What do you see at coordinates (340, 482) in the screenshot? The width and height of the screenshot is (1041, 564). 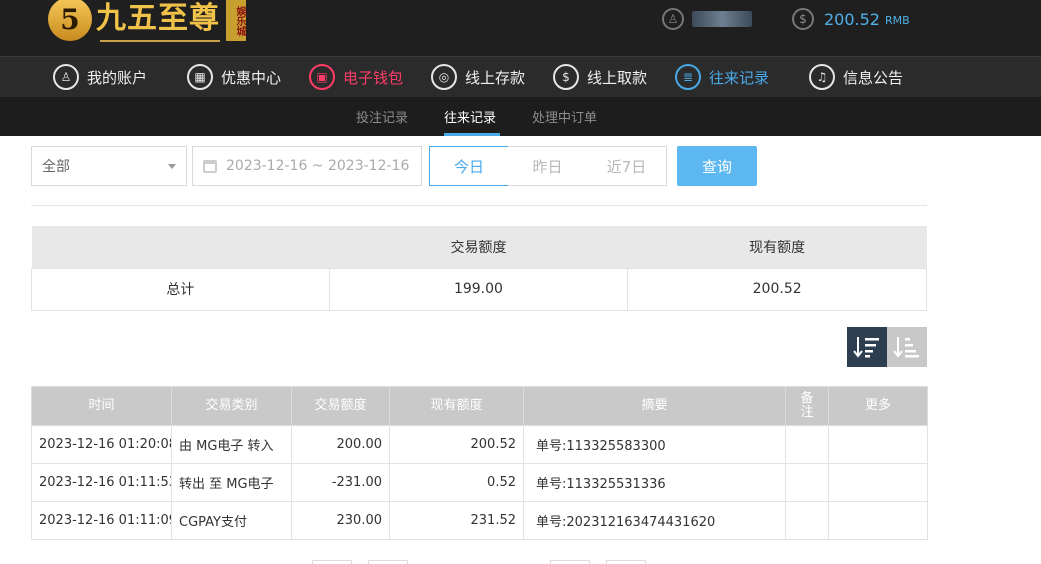 I see `cell-amount: -231.00` at bounding box center [340, 482].